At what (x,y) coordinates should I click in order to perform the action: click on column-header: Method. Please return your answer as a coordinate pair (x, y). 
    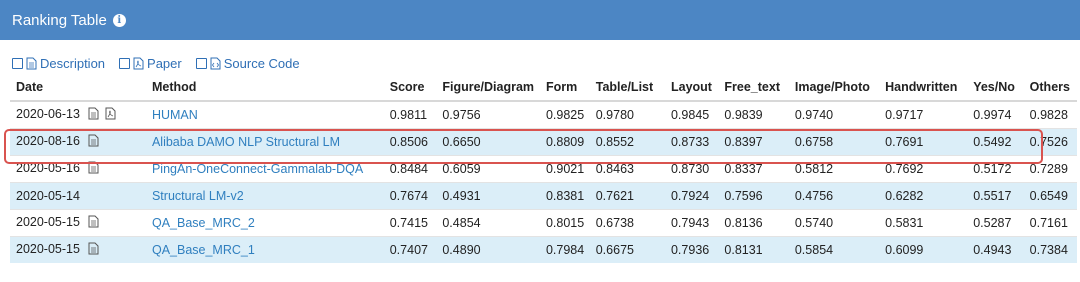
    Looking at the image, I should click on (264, 89).